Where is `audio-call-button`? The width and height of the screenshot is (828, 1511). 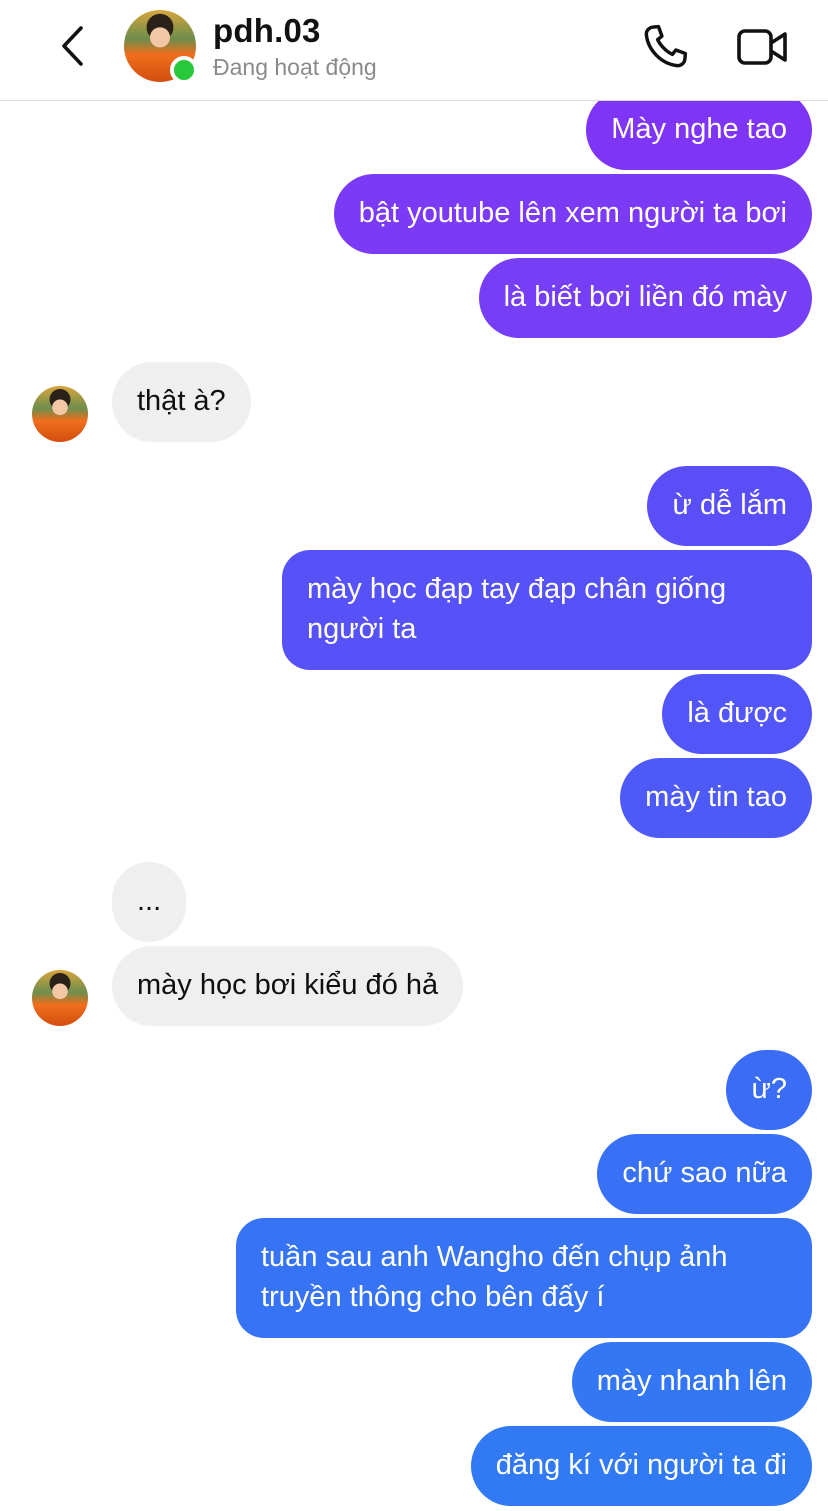 audio-call-button is located at coordinates (665, 47).